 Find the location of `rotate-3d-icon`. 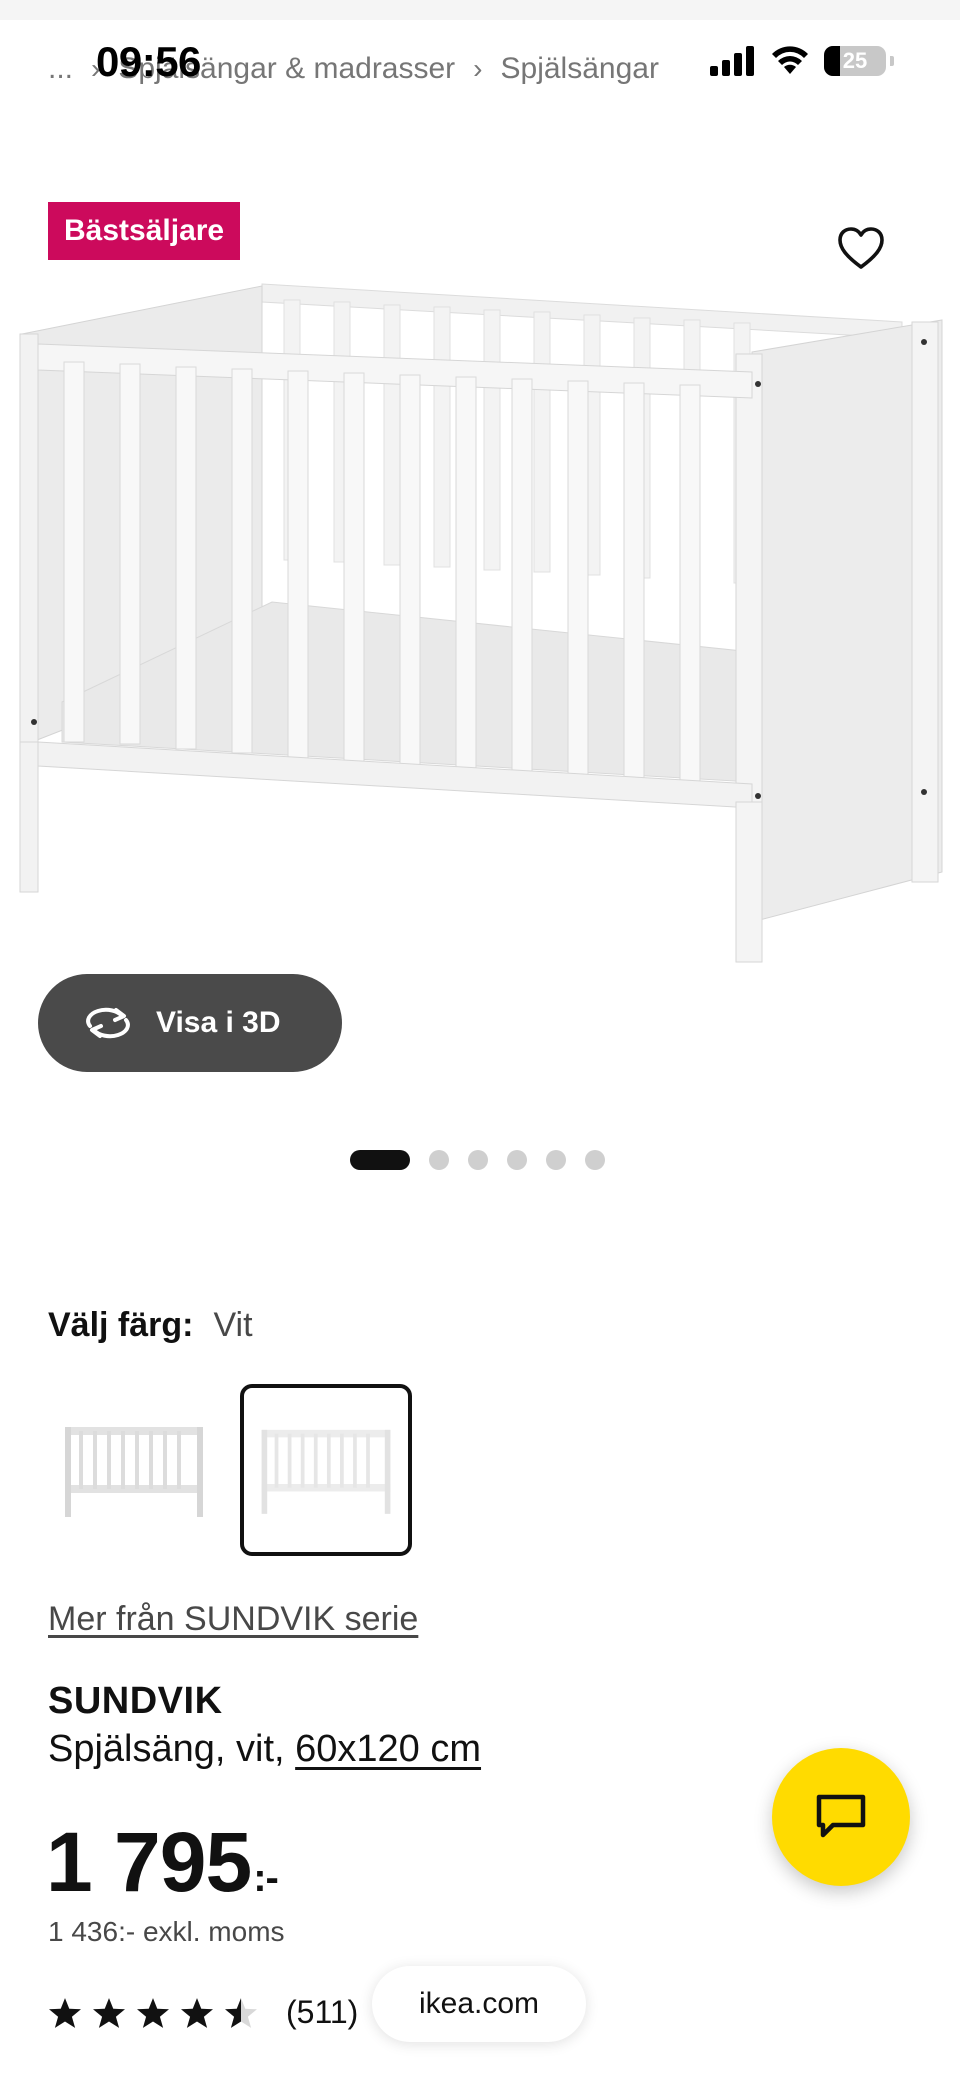

rotate-3d-icon is located at coordinates (108, 1023).